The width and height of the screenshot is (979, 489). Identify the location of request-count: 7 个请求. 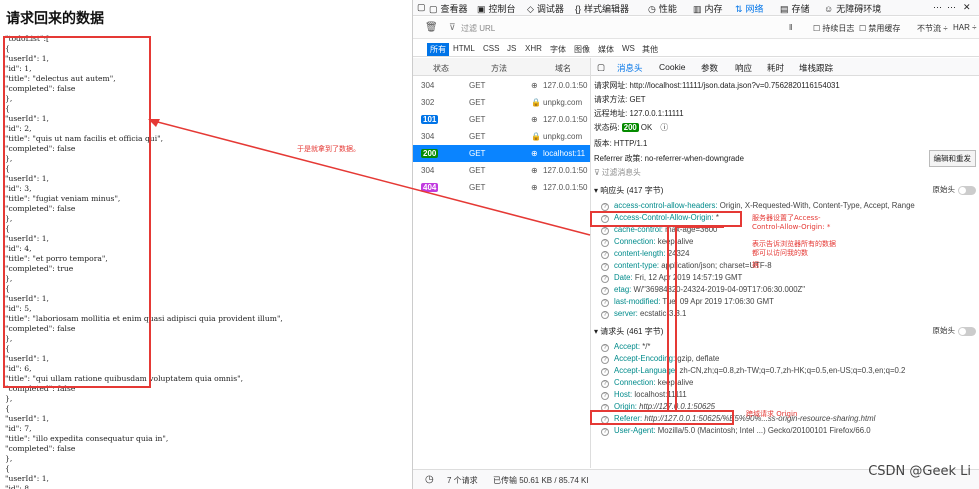
(462, 480).